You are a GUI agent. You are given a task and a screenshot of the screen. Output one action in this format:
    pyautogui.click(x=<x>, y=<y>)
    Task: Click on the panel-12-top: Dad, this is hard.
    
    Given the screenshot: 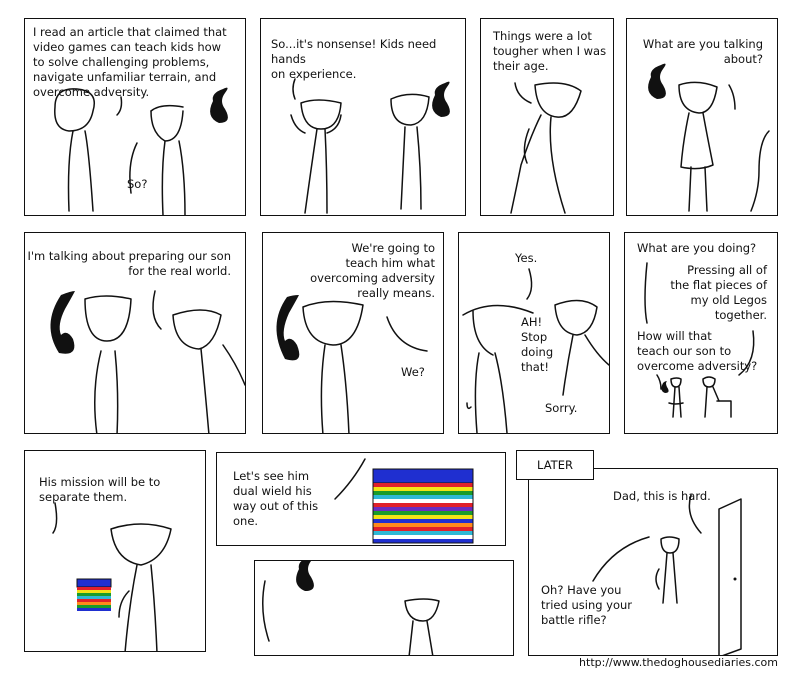 What is the action you would take?
    pyautogui.click(x=662, y=496)
    